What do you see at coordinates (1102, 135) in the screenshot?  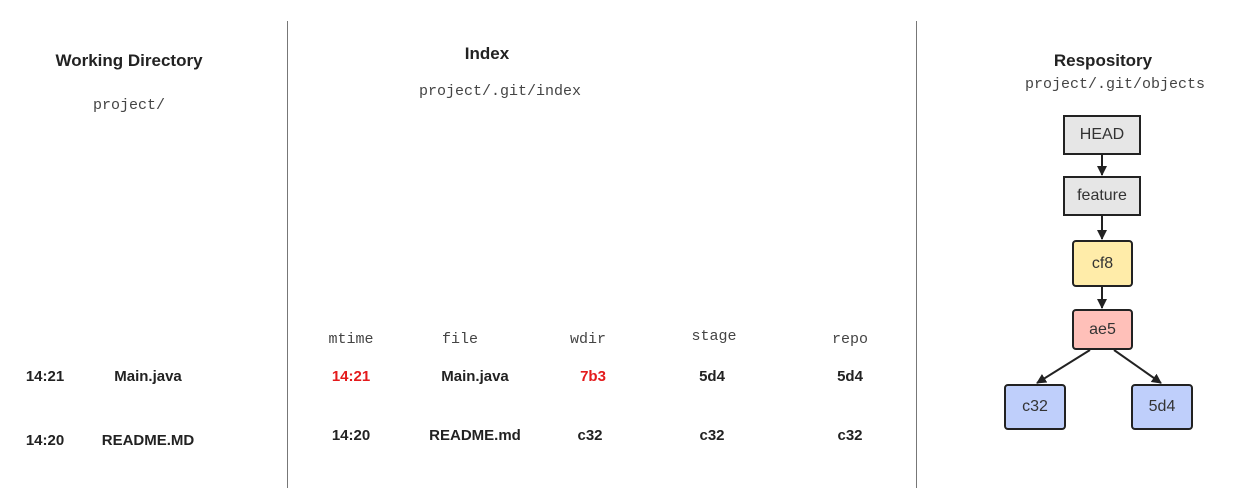 I see `head-ref-node: HEAD` at bounding box center [1102, 135].